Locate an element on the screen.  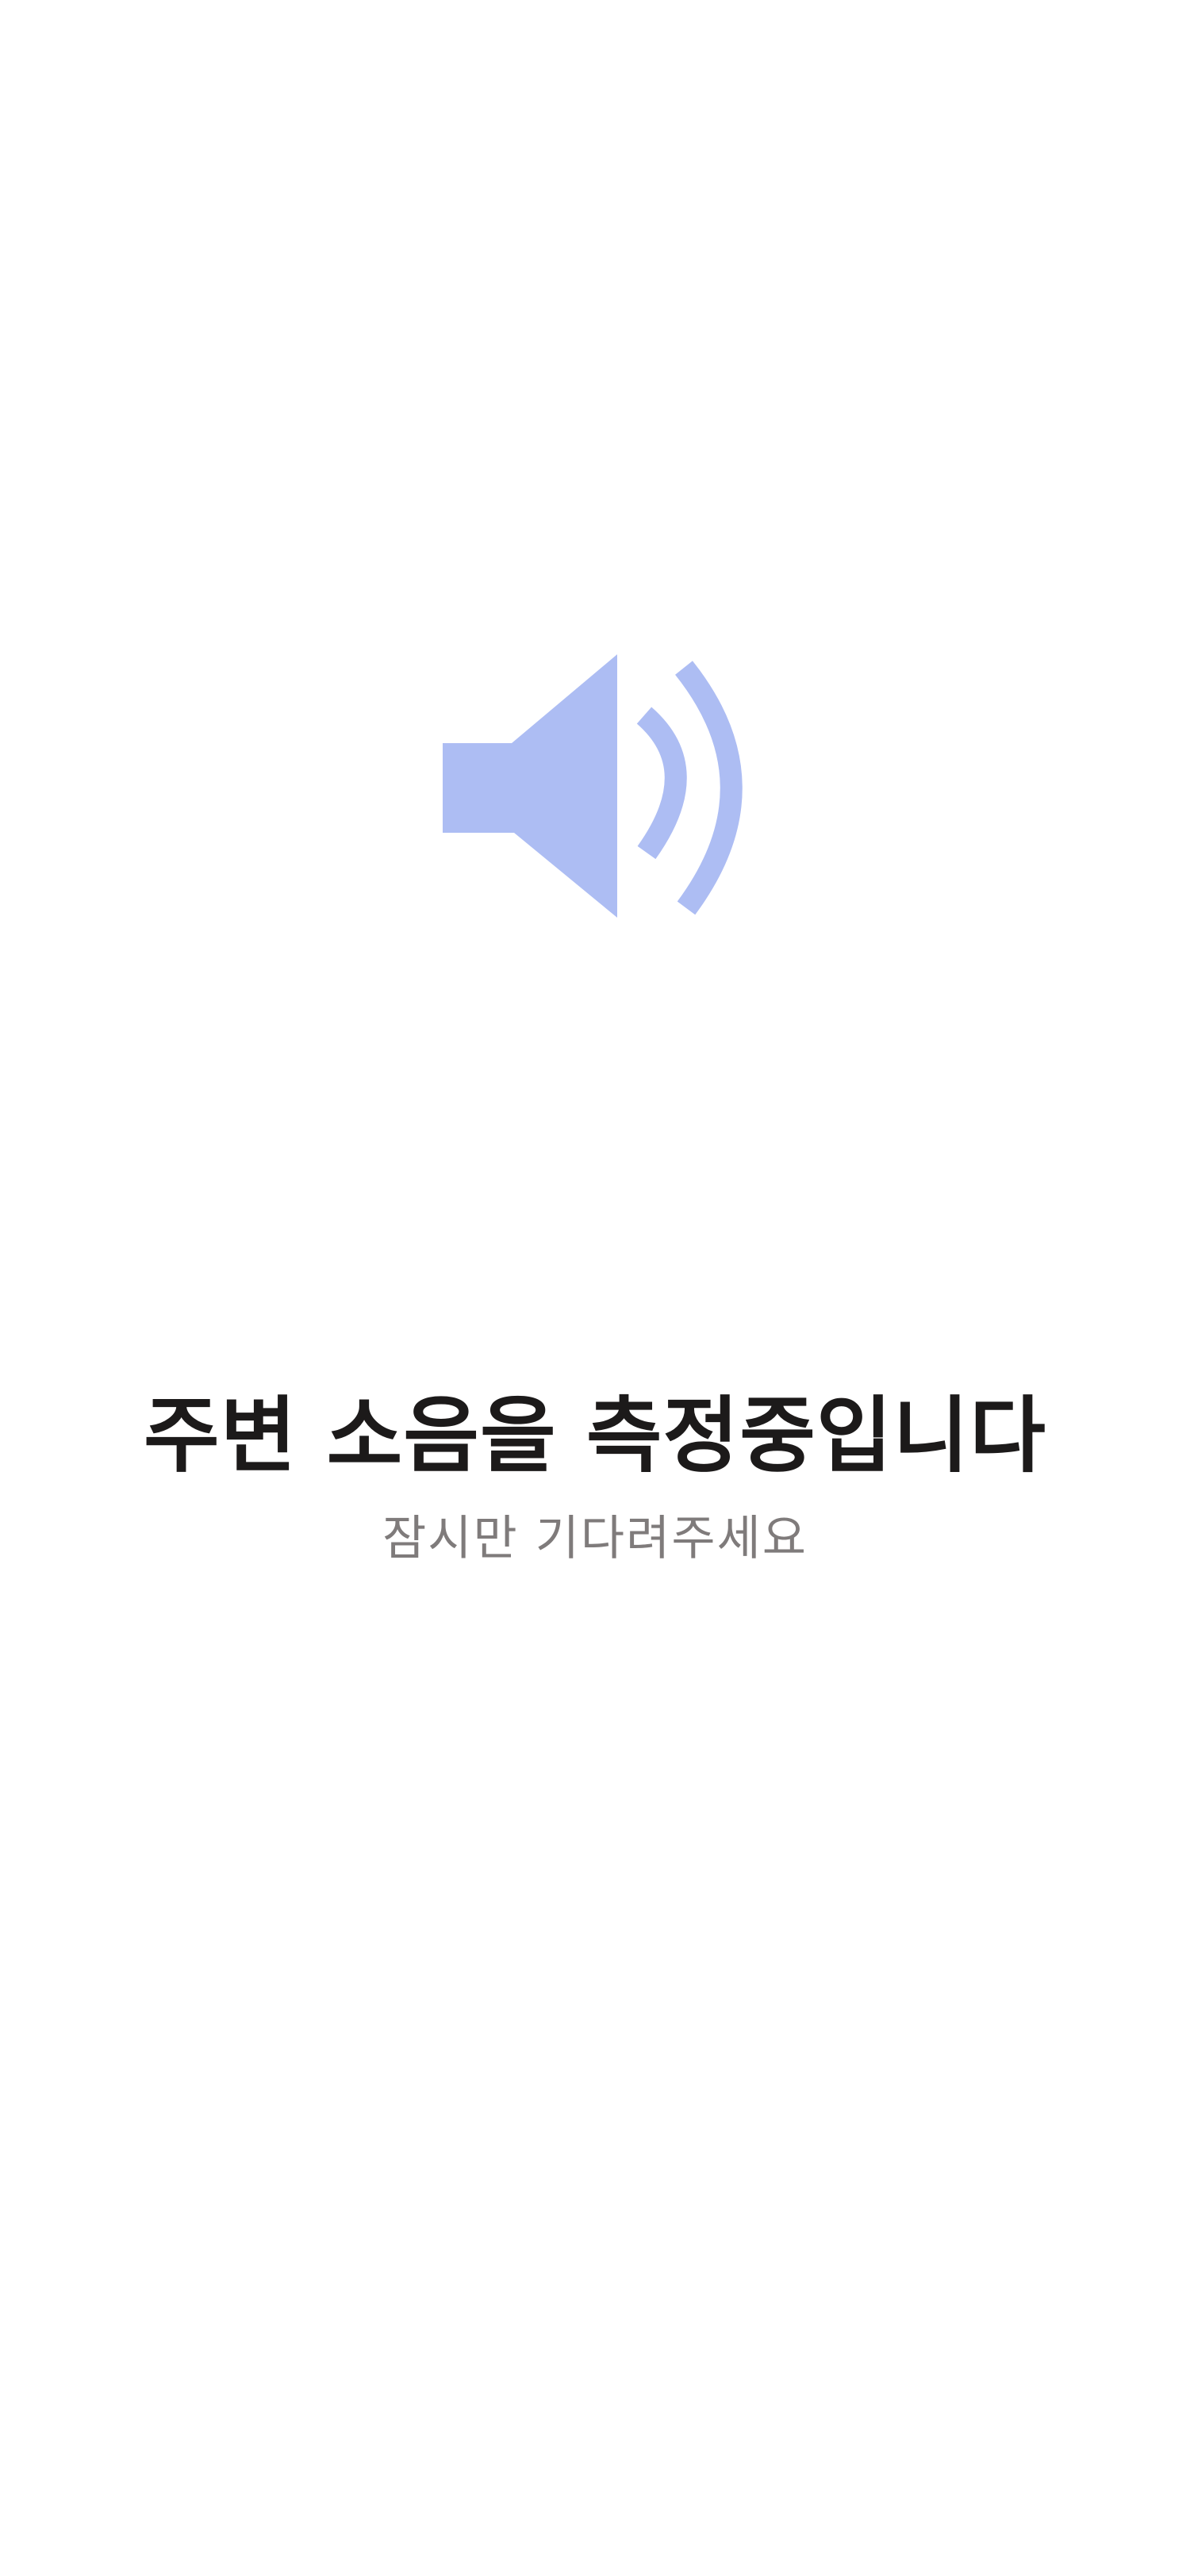
measuring-title: 주변 소음을 측정중입니다 is located at coordinates (595, 1435).